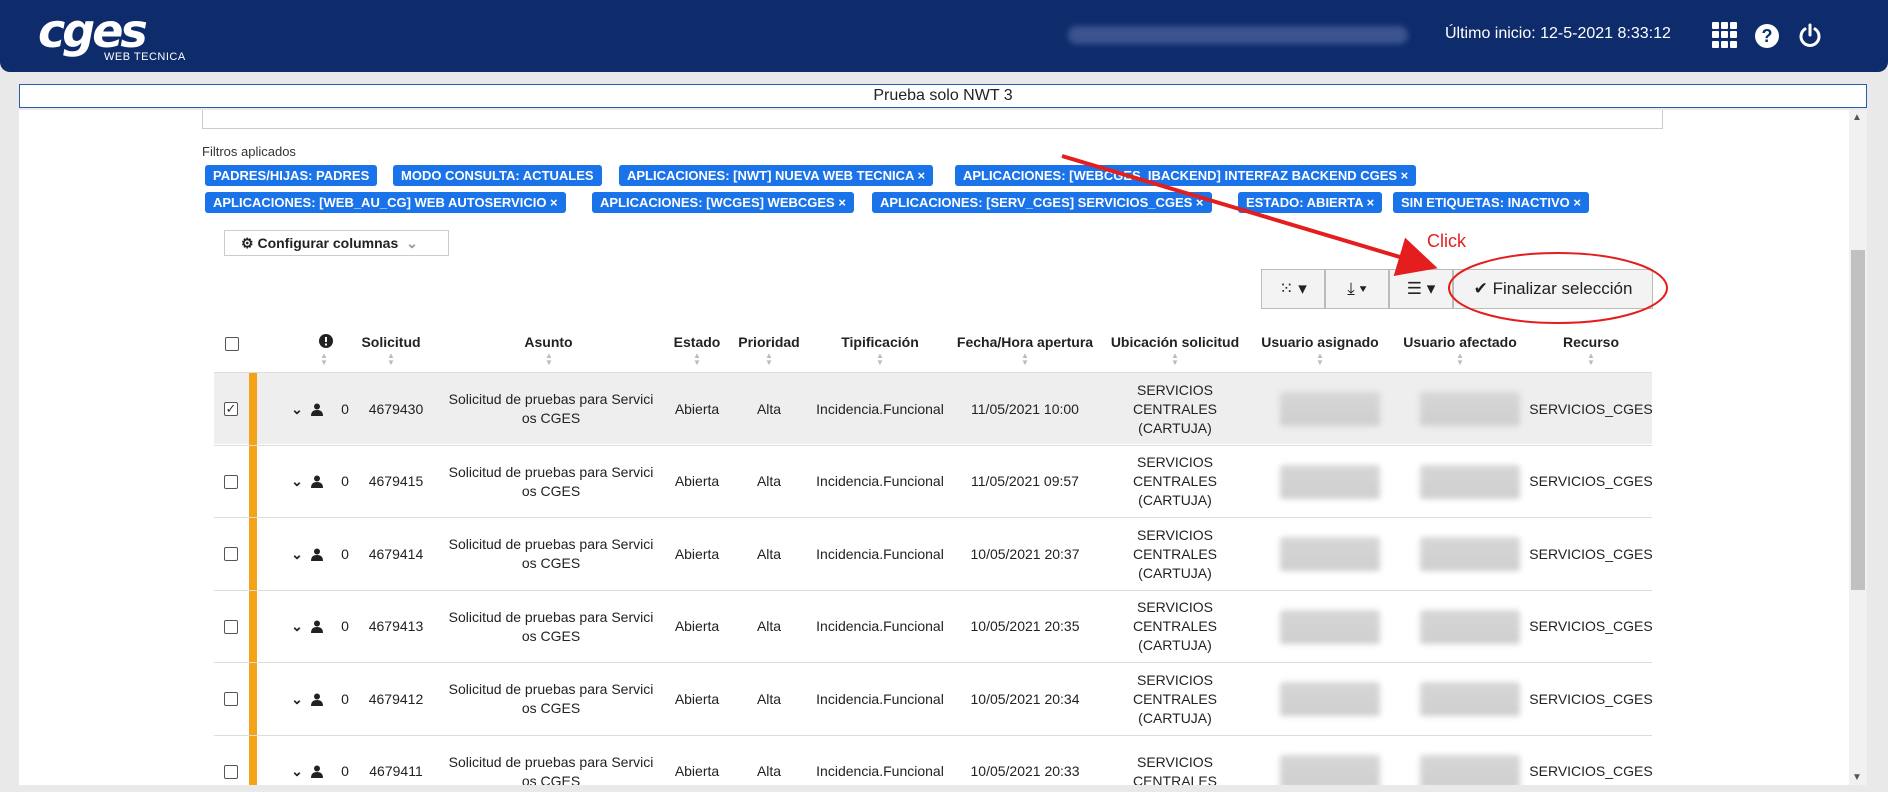  What do you see at coordinates (1767, 36) in the screenshot?
I see `help-icon: ?` at bounding box center [1767, 36].